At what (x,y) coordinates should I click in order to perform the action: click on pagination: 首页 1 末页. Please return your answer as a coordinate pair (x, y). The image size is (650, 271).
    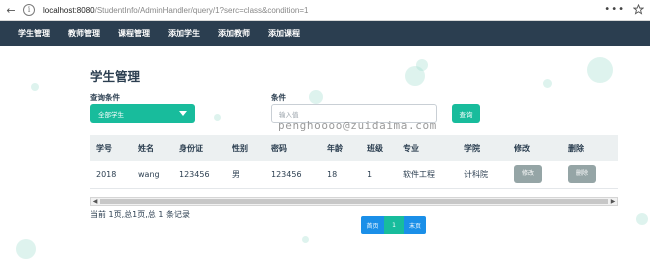
    Looking at the image, I should click on (393, 225).